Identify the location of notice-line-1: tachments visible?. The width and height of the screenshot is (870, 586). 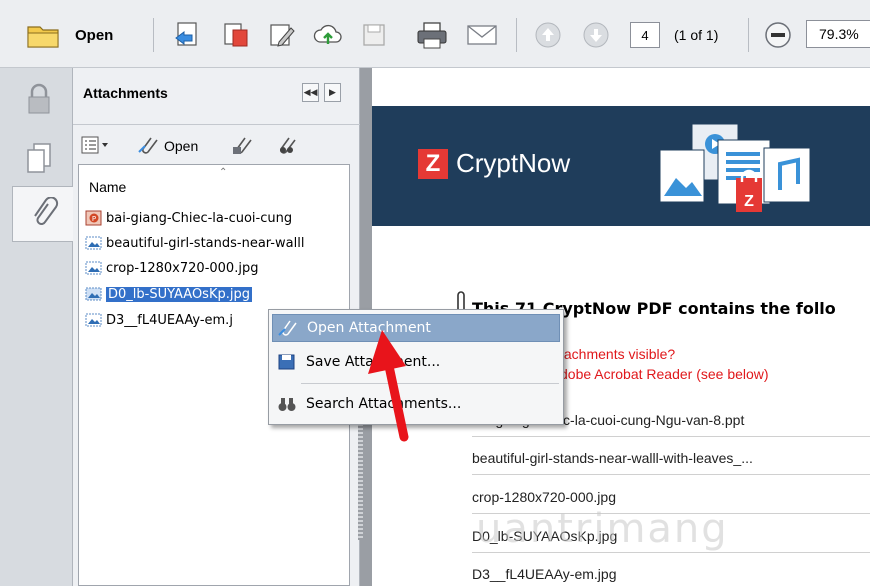
(618, 354).